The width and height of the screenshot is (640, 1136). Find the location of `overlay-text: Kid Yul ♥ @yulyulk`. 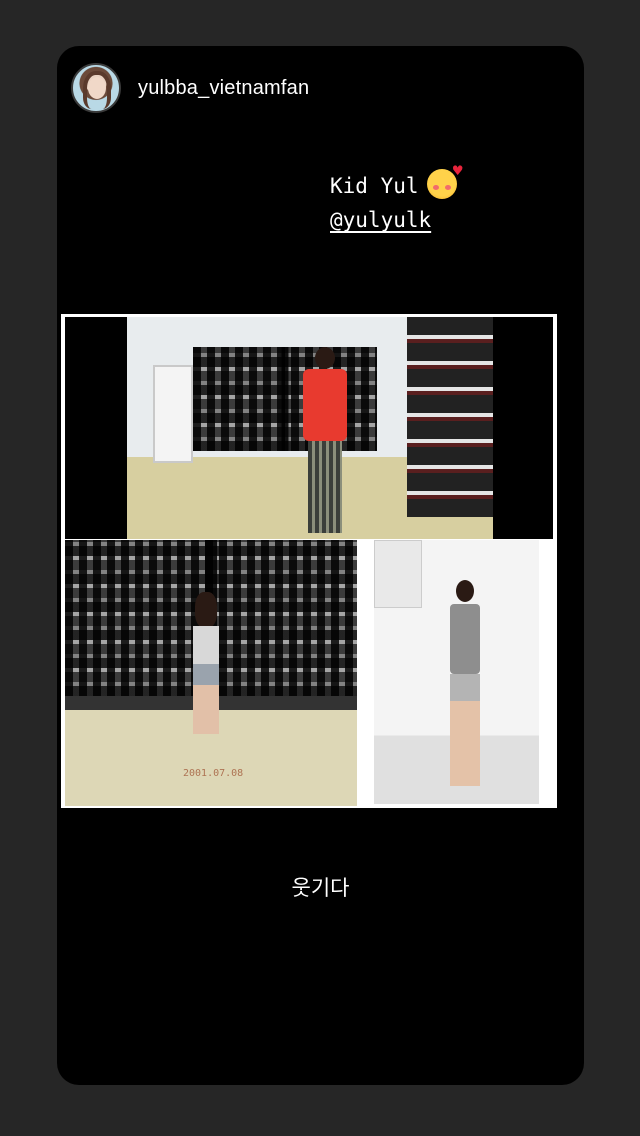

overlay-text: Kid Yul ♥ @yulyulk is located at coordinates (396, 200).